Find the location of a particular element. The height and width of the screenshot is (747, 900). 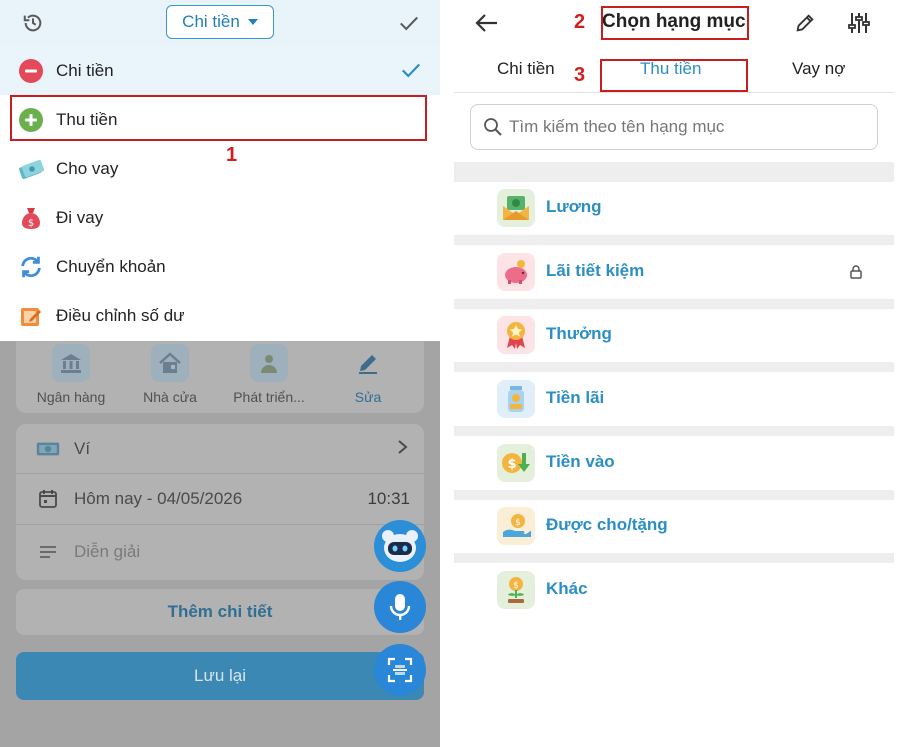

chevron-right-icon is located at coordinates (403, 449).